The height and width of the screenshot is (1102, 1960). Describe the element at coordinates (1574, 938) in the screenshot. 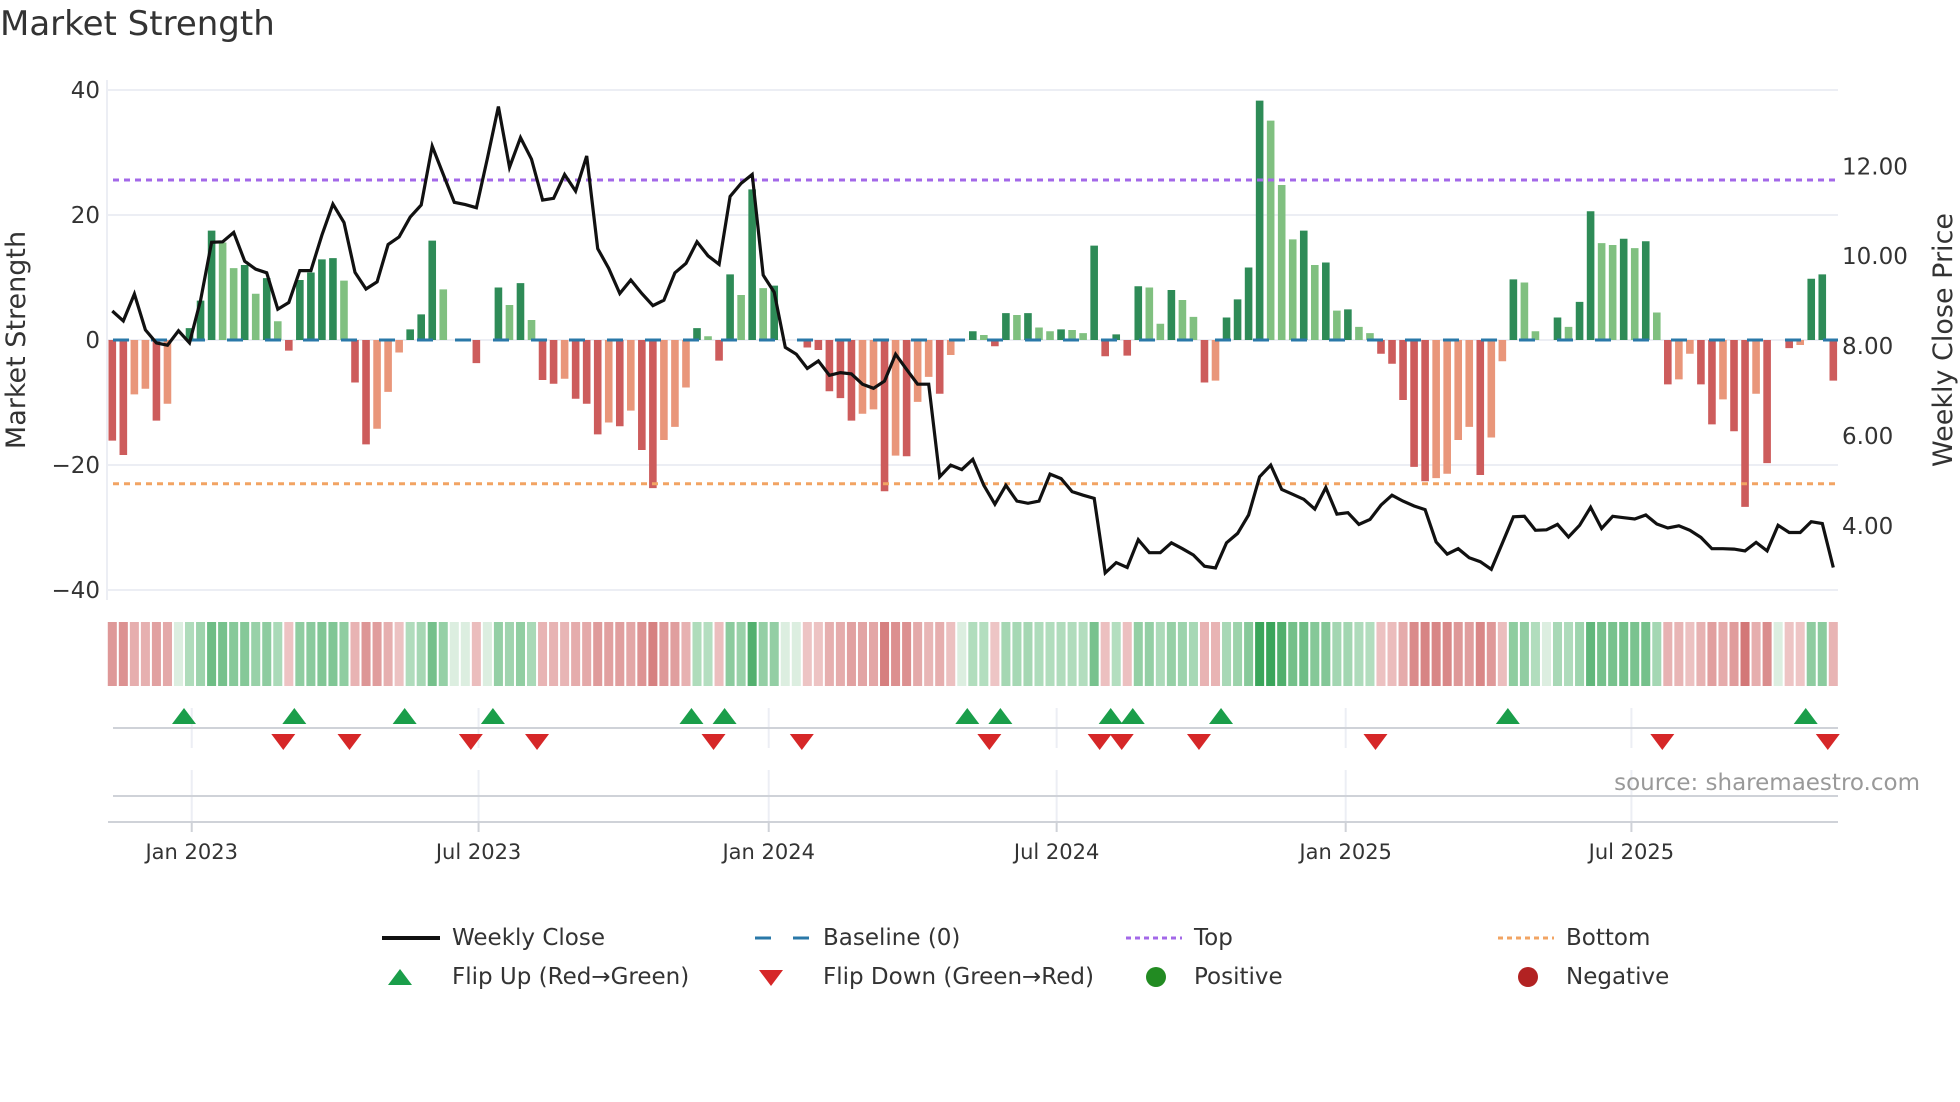

I see `legend-bottom: Bottom` at that location.